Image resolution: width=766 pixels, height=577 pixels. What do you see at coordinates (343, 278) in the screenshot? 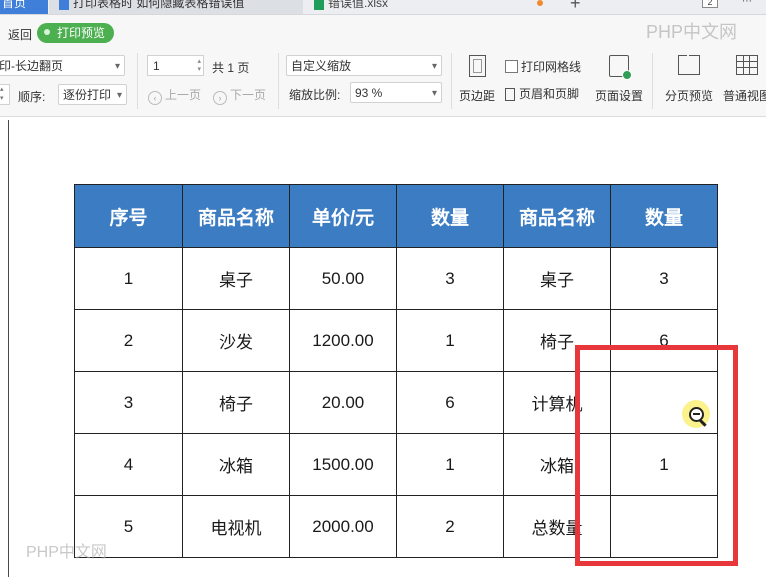
I see `table-cell: 50.00` at bounding box center [343, 278].